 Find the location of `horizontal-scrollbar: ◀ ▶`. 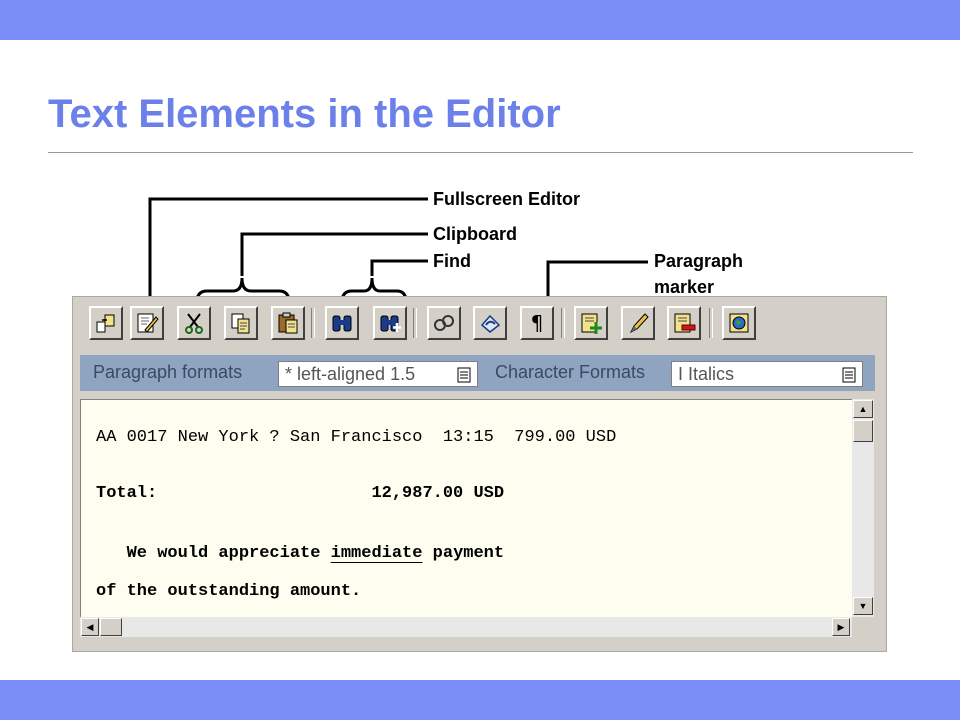

horizontal-scrollbar: ◀ ▶ is located at coordinates (466, 627).